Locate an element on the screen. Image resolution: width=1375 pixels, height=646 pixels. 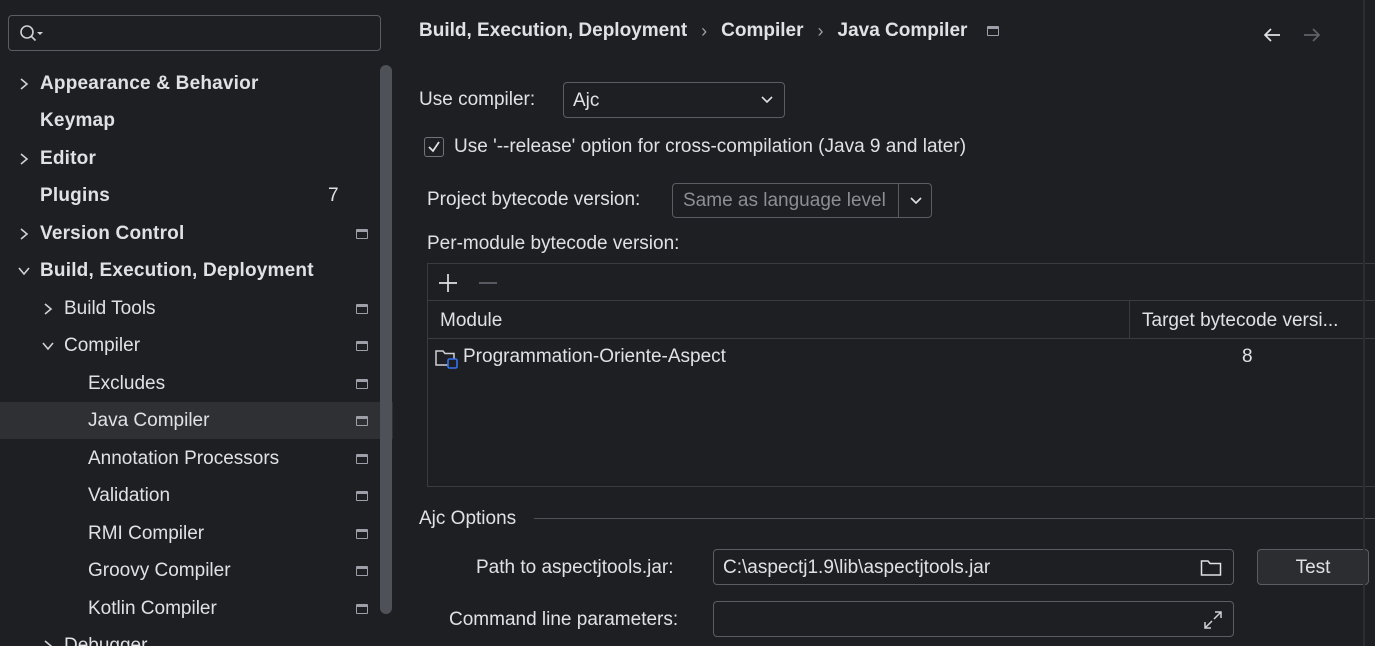
tree-item-java-compiler: Java Compiler is located at coordinates (196, 420).